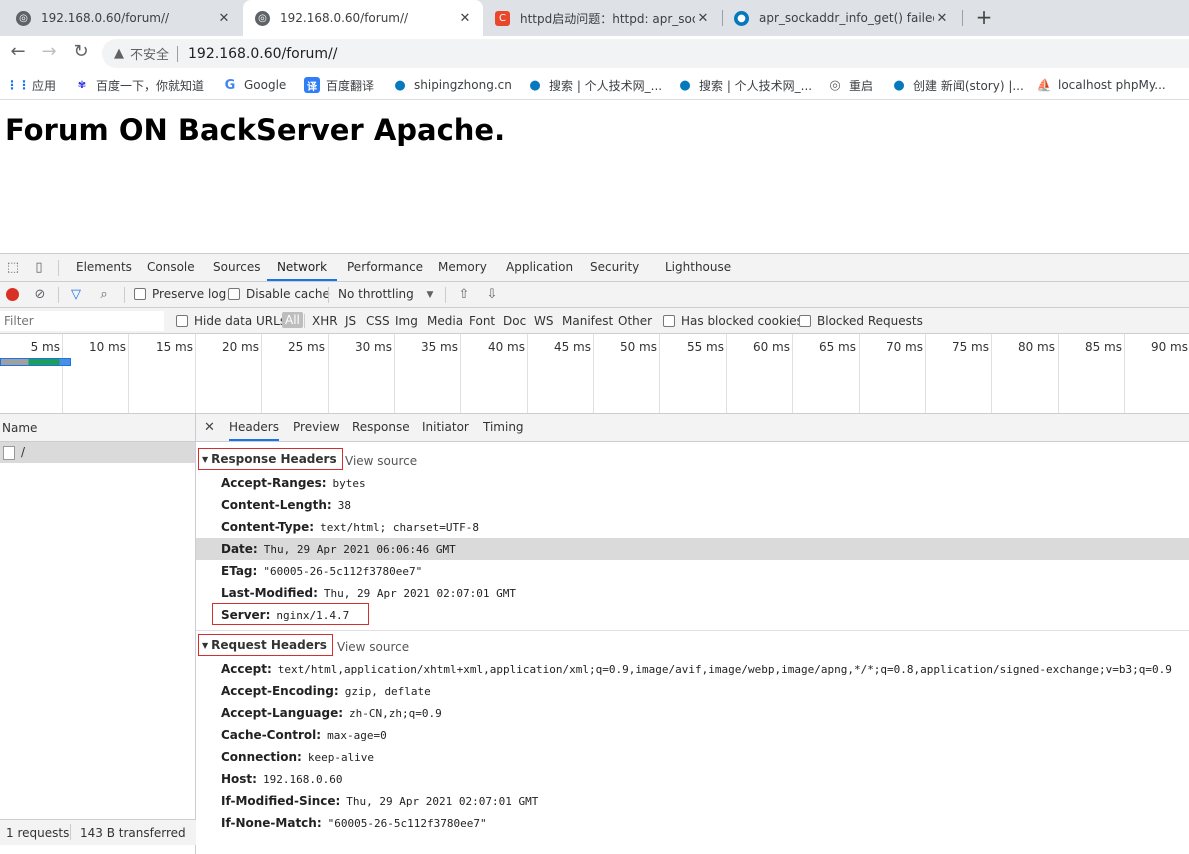  I want to click on timeline-tick-label: 65 ms, so click(837, 347).